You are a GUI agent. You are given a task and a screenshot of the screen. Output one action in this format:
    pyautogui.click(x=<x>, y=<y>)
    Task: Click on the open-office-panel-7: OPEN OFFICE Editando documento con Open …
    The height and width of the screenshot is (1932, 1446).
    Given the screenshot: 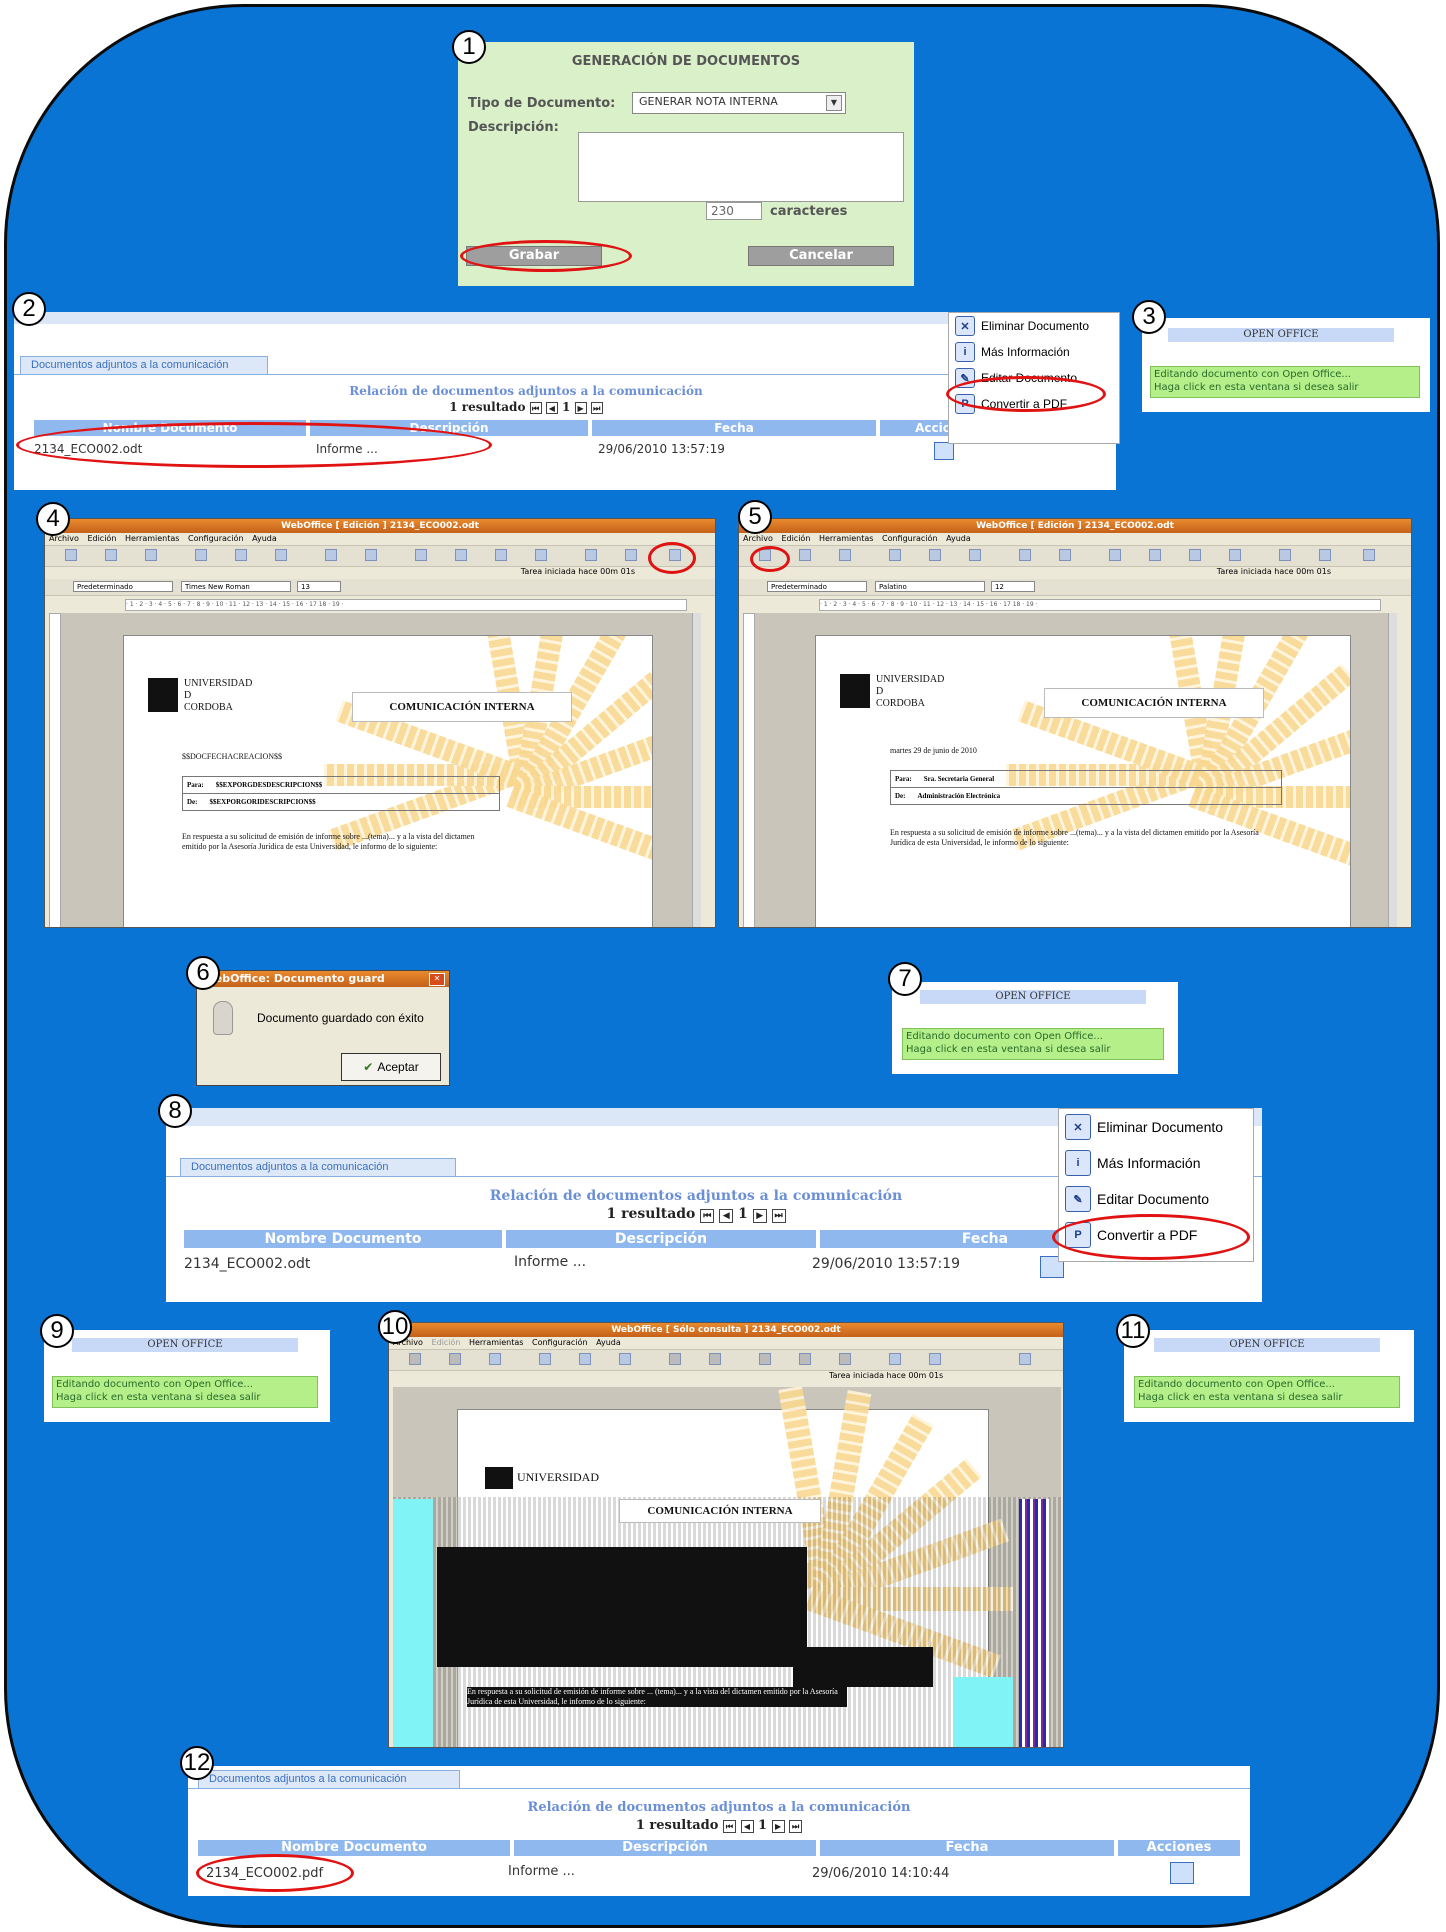 What is the action you would take?
    pyautogui.click(x=1035, y=1028)
    